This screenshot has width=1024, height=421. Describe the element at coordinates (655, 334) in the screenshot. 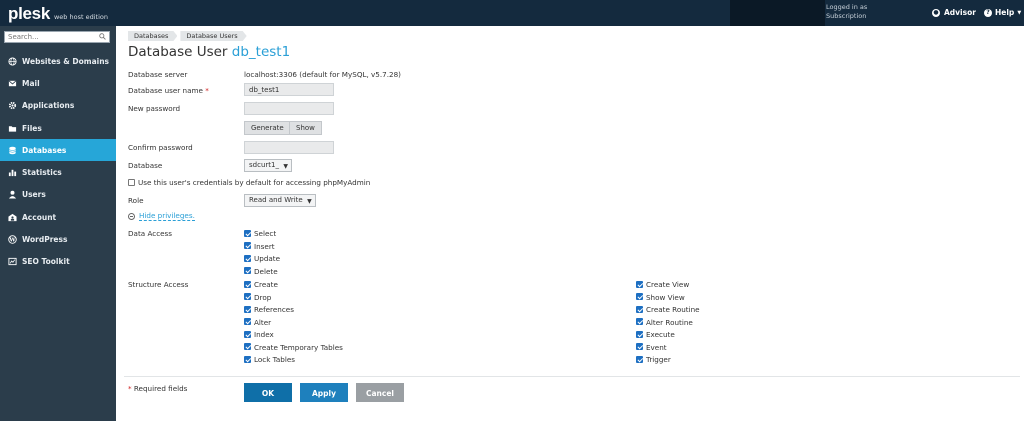

I see `privilege-execute: Execute` at that location.